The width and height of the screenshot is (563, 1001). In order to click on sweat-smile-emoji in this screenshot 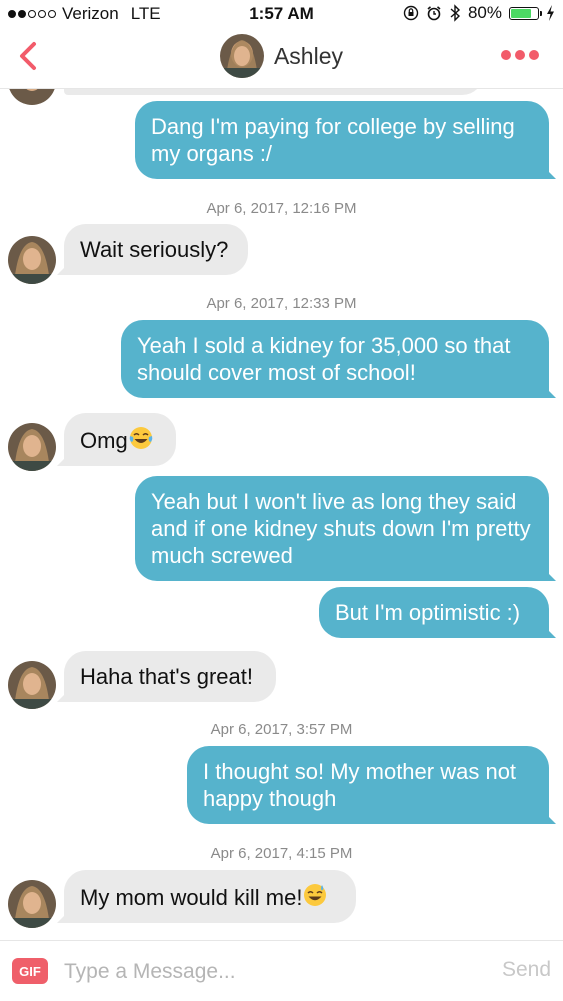, I will do `click(315, 895)`.